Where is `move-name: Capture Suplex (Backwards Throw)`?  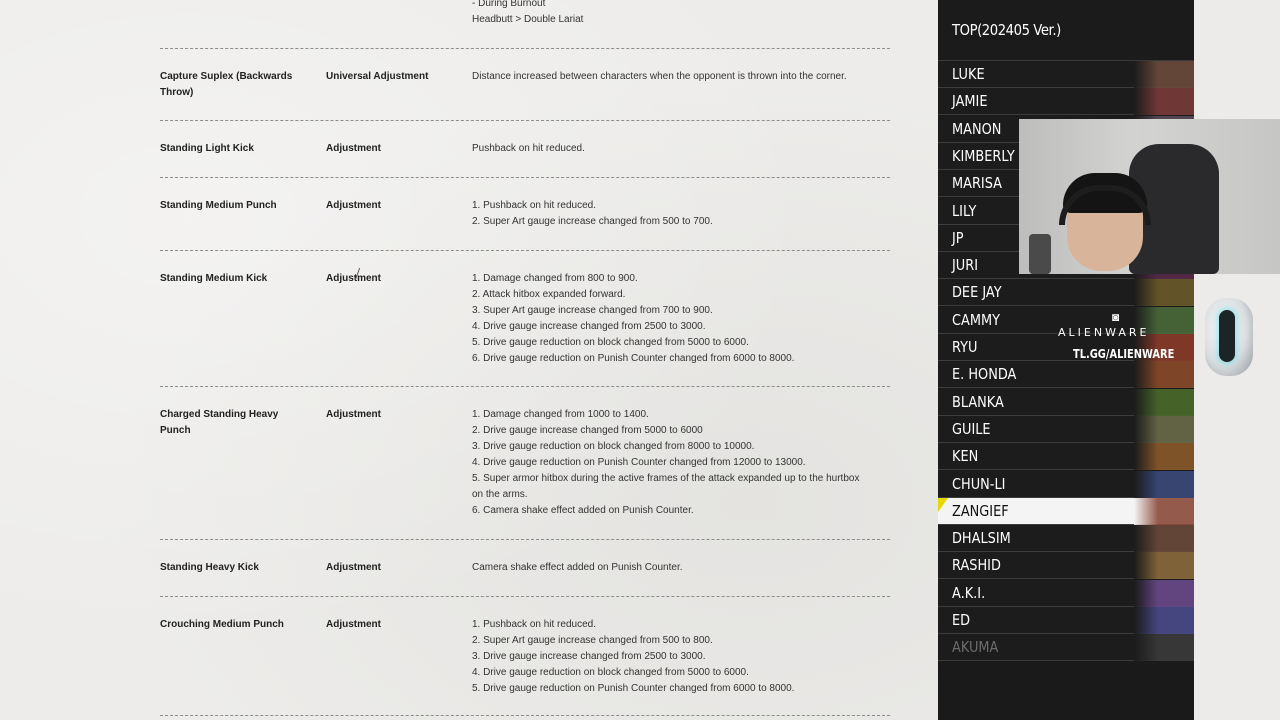
move-name: Capture Suplex (Backwards Throw) is located at coordinates (226, 84).